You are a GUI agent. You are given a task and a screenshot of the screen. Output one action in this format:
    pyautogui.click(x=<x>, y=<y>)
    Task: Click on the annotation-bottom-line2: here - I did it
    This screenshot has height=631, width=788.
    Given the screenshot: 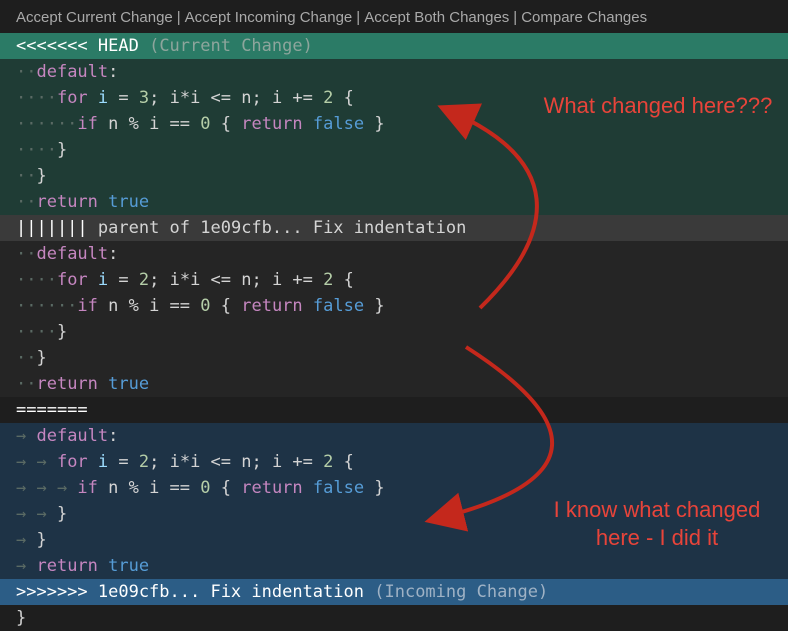 What is the action you would take?
    pyautogui.click(x=657, y=537)
    